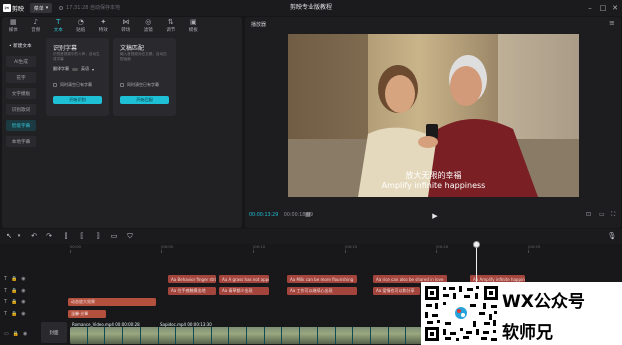 This screenshot has height=345, width=622. I want to click on text-sidebar: • 新建文本 AI生成 花字 文字模板 识别歌词 智能字幕 本地字幕, so click(23, 96).